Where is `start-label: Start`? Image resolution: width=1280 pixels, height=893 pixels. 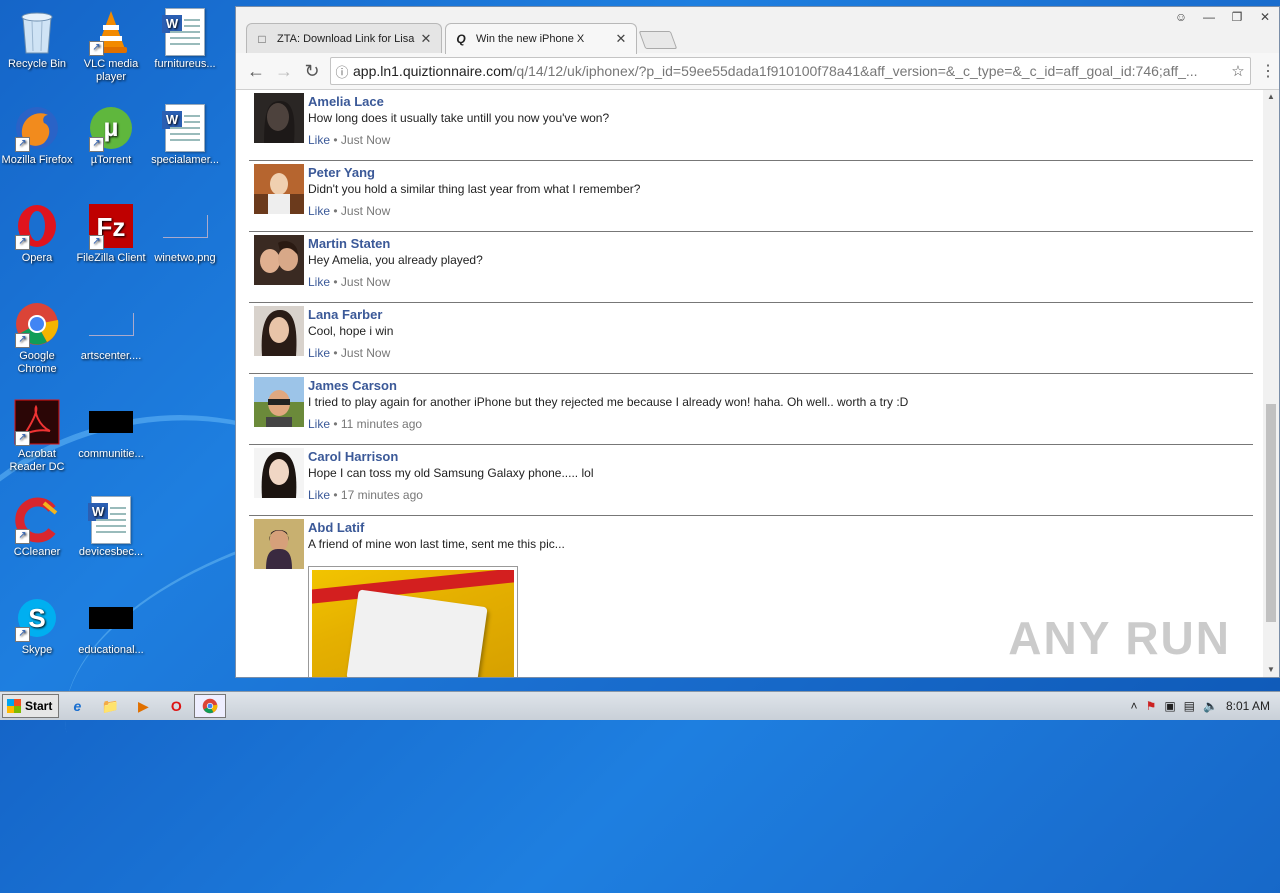 start-label: Start is located at coordinates (39, 706).